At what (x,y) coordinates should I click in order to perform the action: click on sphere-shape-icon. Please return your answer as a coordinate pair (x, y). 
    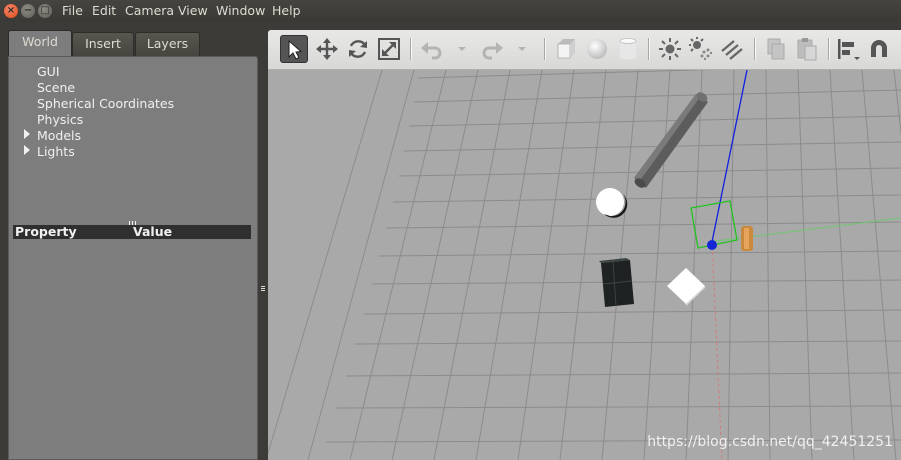
    Looking at the image, I should click on (597, 49).